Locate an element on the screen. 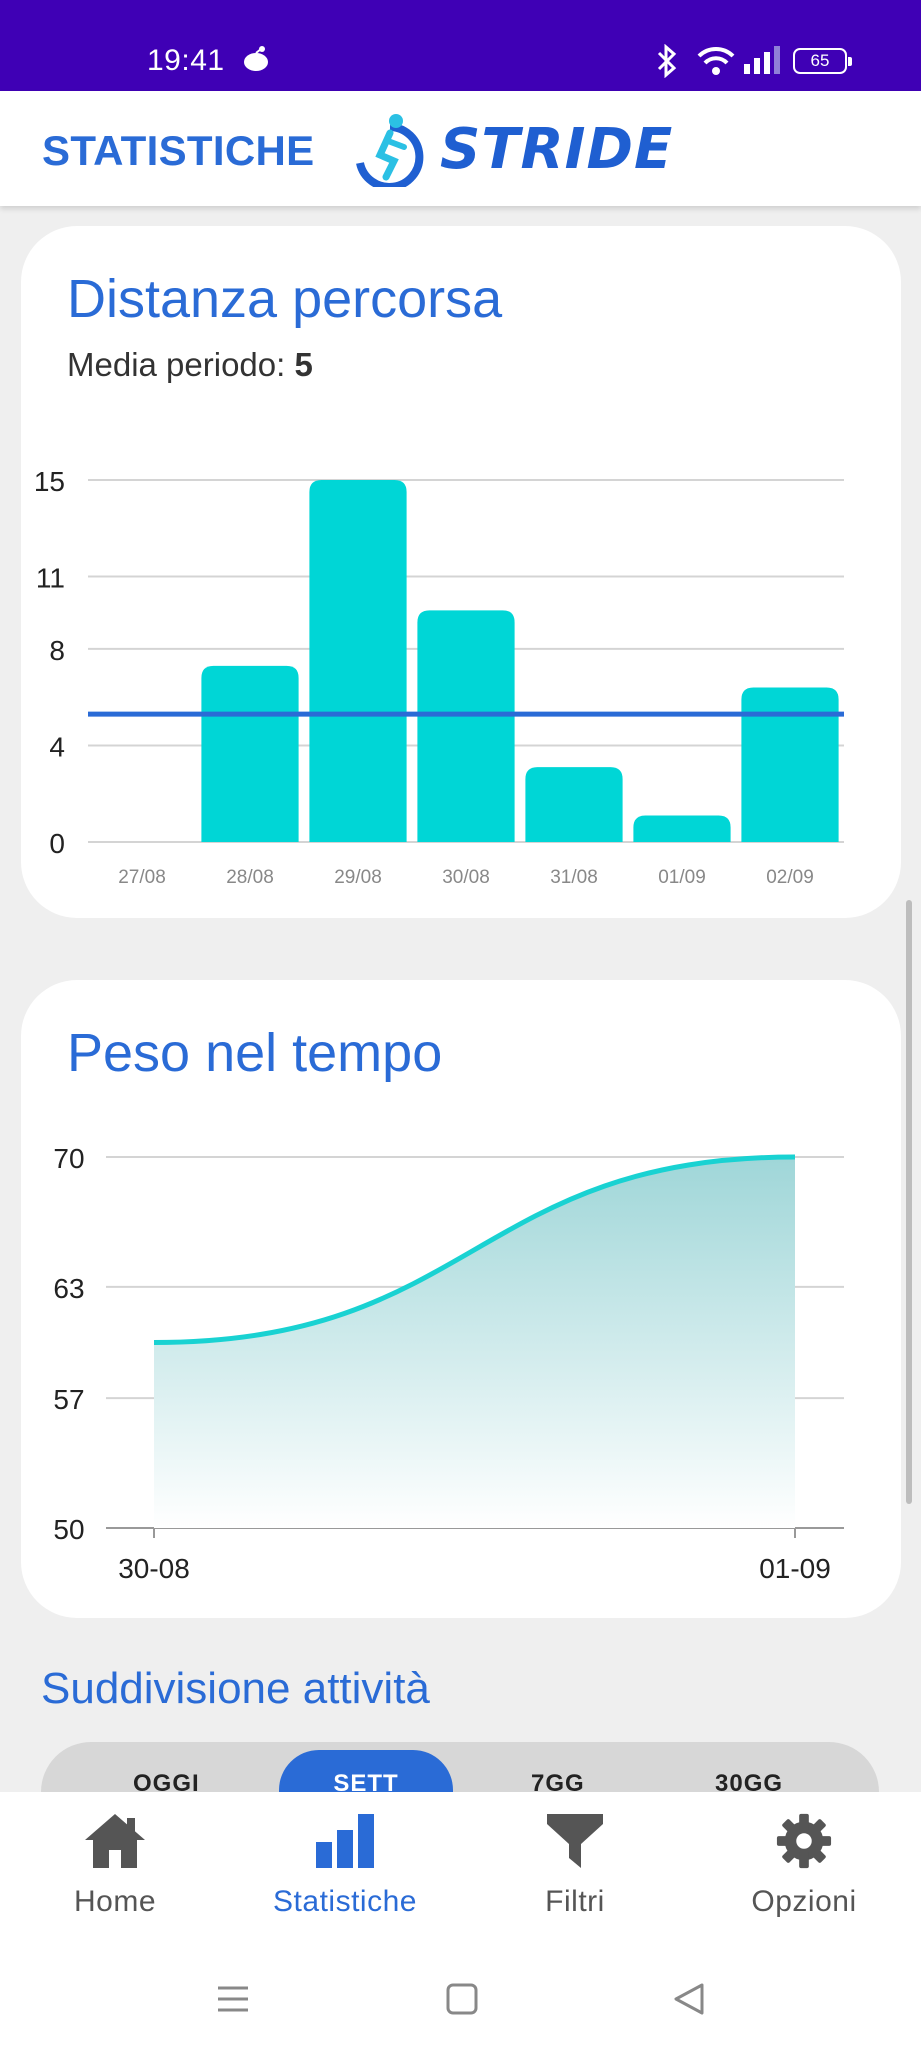 The image size is (921, 2048). nav-home: Home is located at coordinates (115, 1865).